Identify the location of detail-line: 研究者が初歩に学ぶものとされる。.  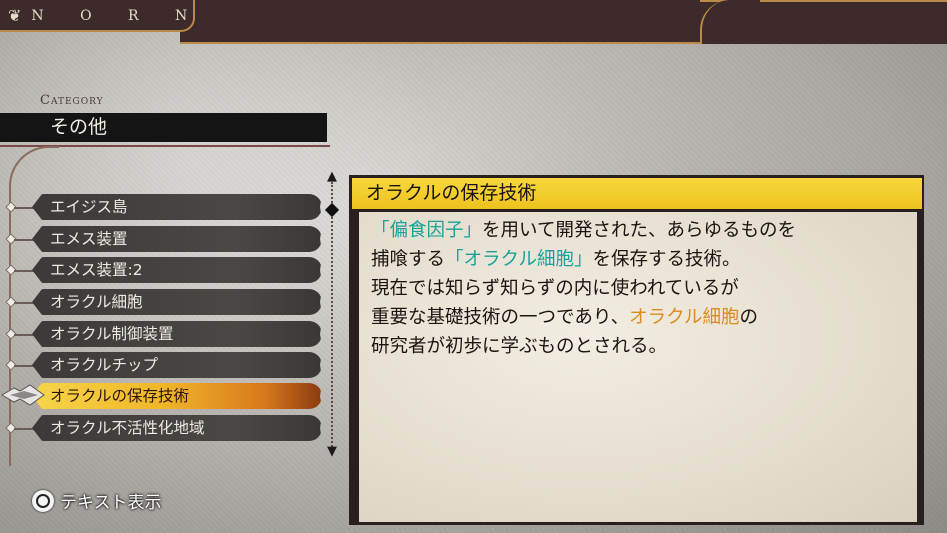
(639, 346).